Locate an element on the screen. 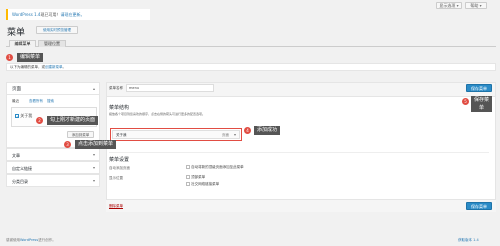 This screenshot has height=246, width=500. accordion-custom-links: 自定义链接 ▾ is located at coordinates (53, 167).